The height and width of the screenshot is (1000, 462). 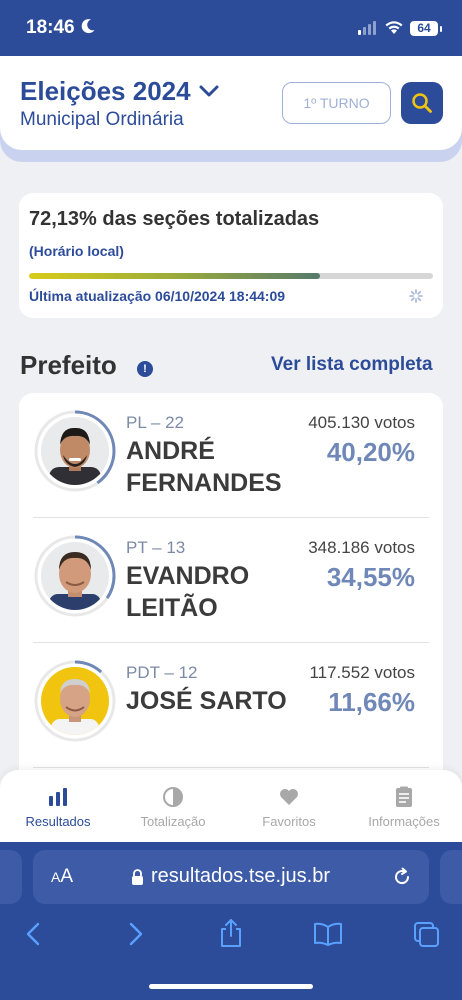 What do you see at coordinates (173, 797) in the screenshot?
I see `pie-chart-icon` at bounding box center [173, 797].